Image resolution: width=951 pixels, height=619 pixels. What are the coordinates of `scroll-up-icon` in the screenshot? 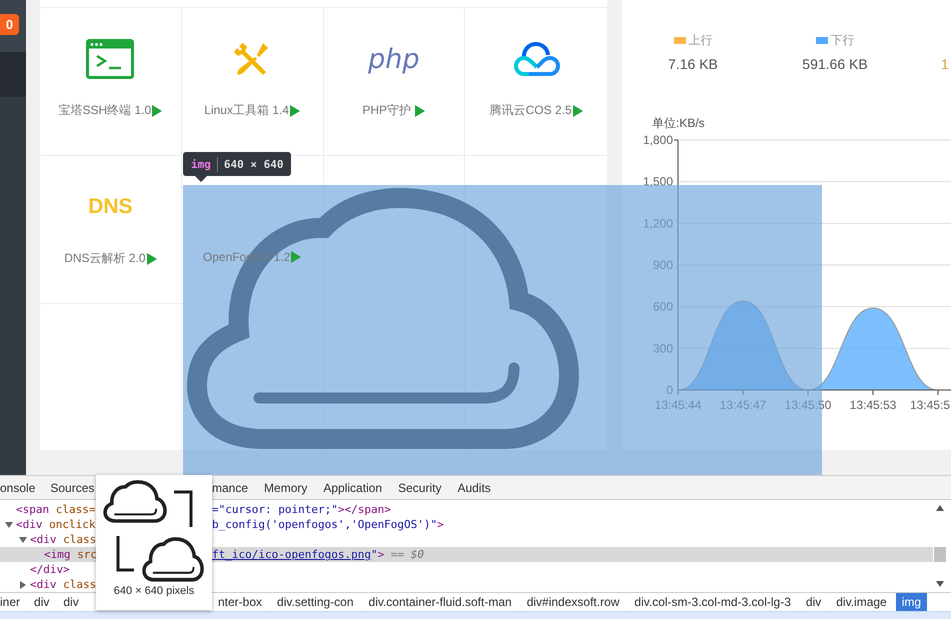 It's located at (940, 508).